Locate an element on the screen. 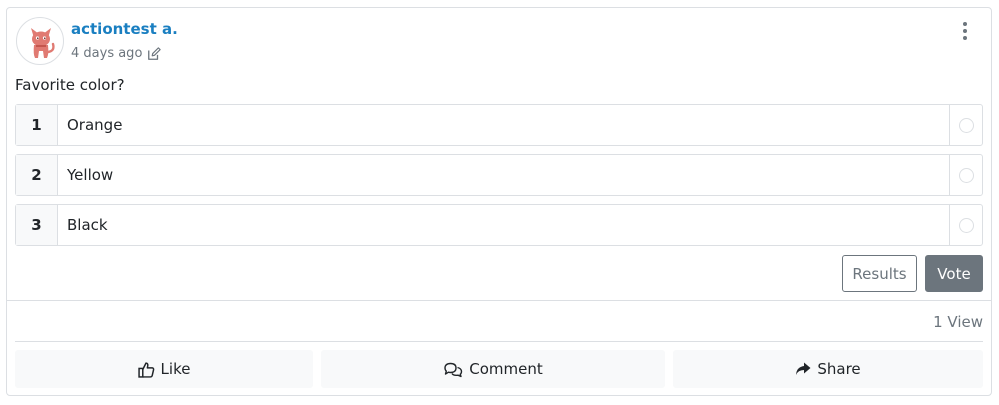  kebab-menu-icon is located at coordinates (965, 31).